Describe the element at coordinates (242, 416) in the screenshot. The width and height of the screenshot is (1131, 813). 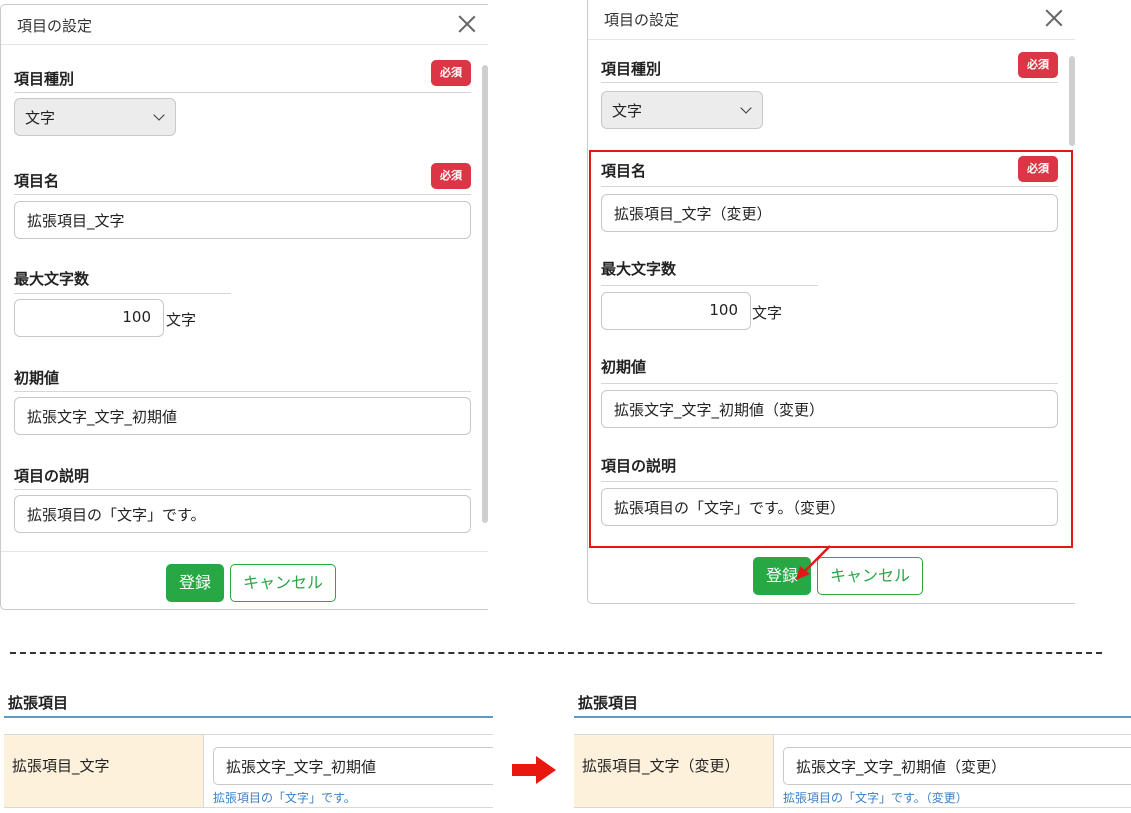
I see `default-value-input: 拡張文字_文字_初期値` at that location.